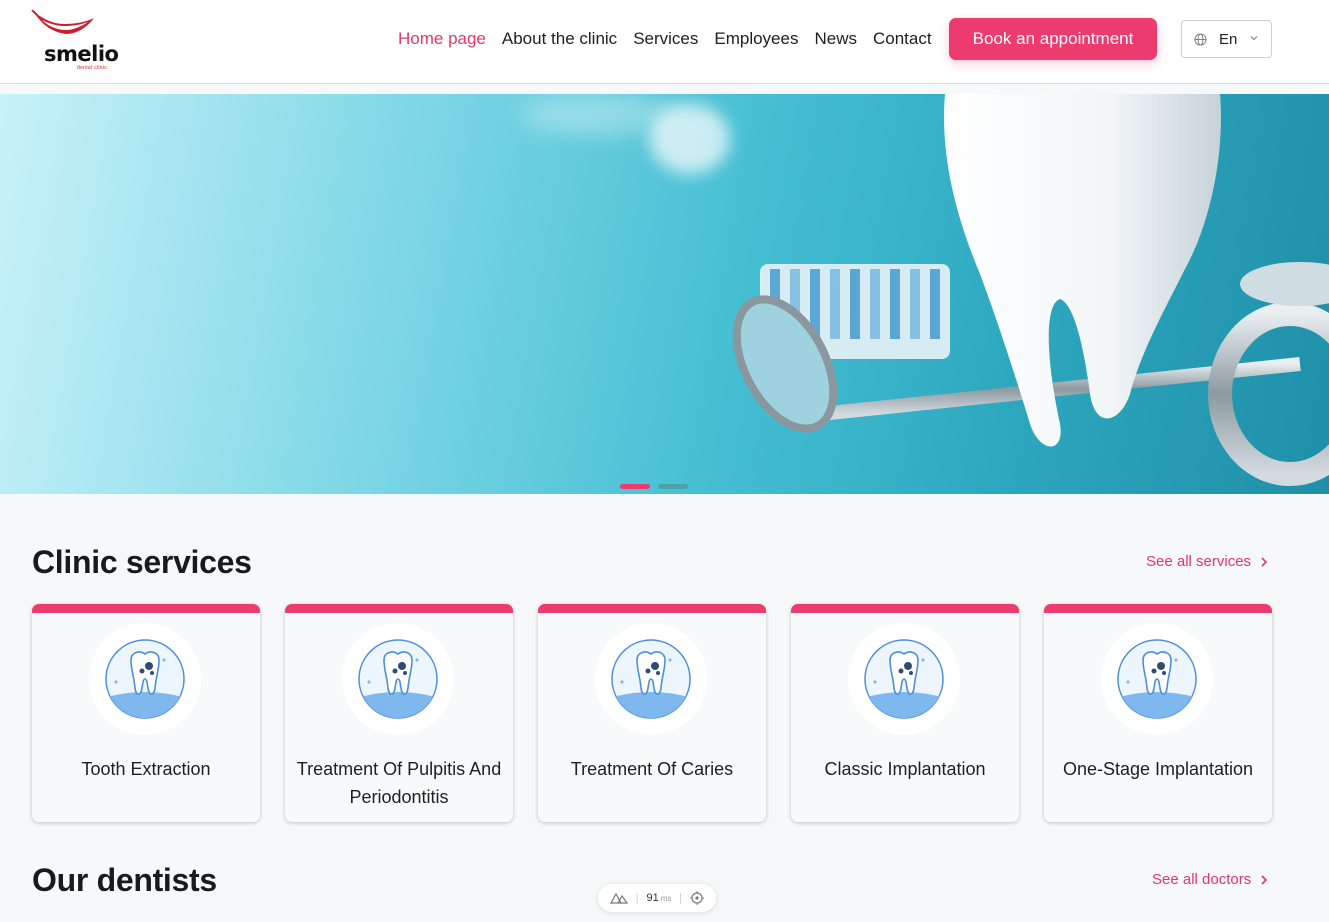 The height and width of the screenshot is (922, 1329). Describe the element at coordinates (442, 39) in the screenshot. I see `nav-home: Home page` at that location.